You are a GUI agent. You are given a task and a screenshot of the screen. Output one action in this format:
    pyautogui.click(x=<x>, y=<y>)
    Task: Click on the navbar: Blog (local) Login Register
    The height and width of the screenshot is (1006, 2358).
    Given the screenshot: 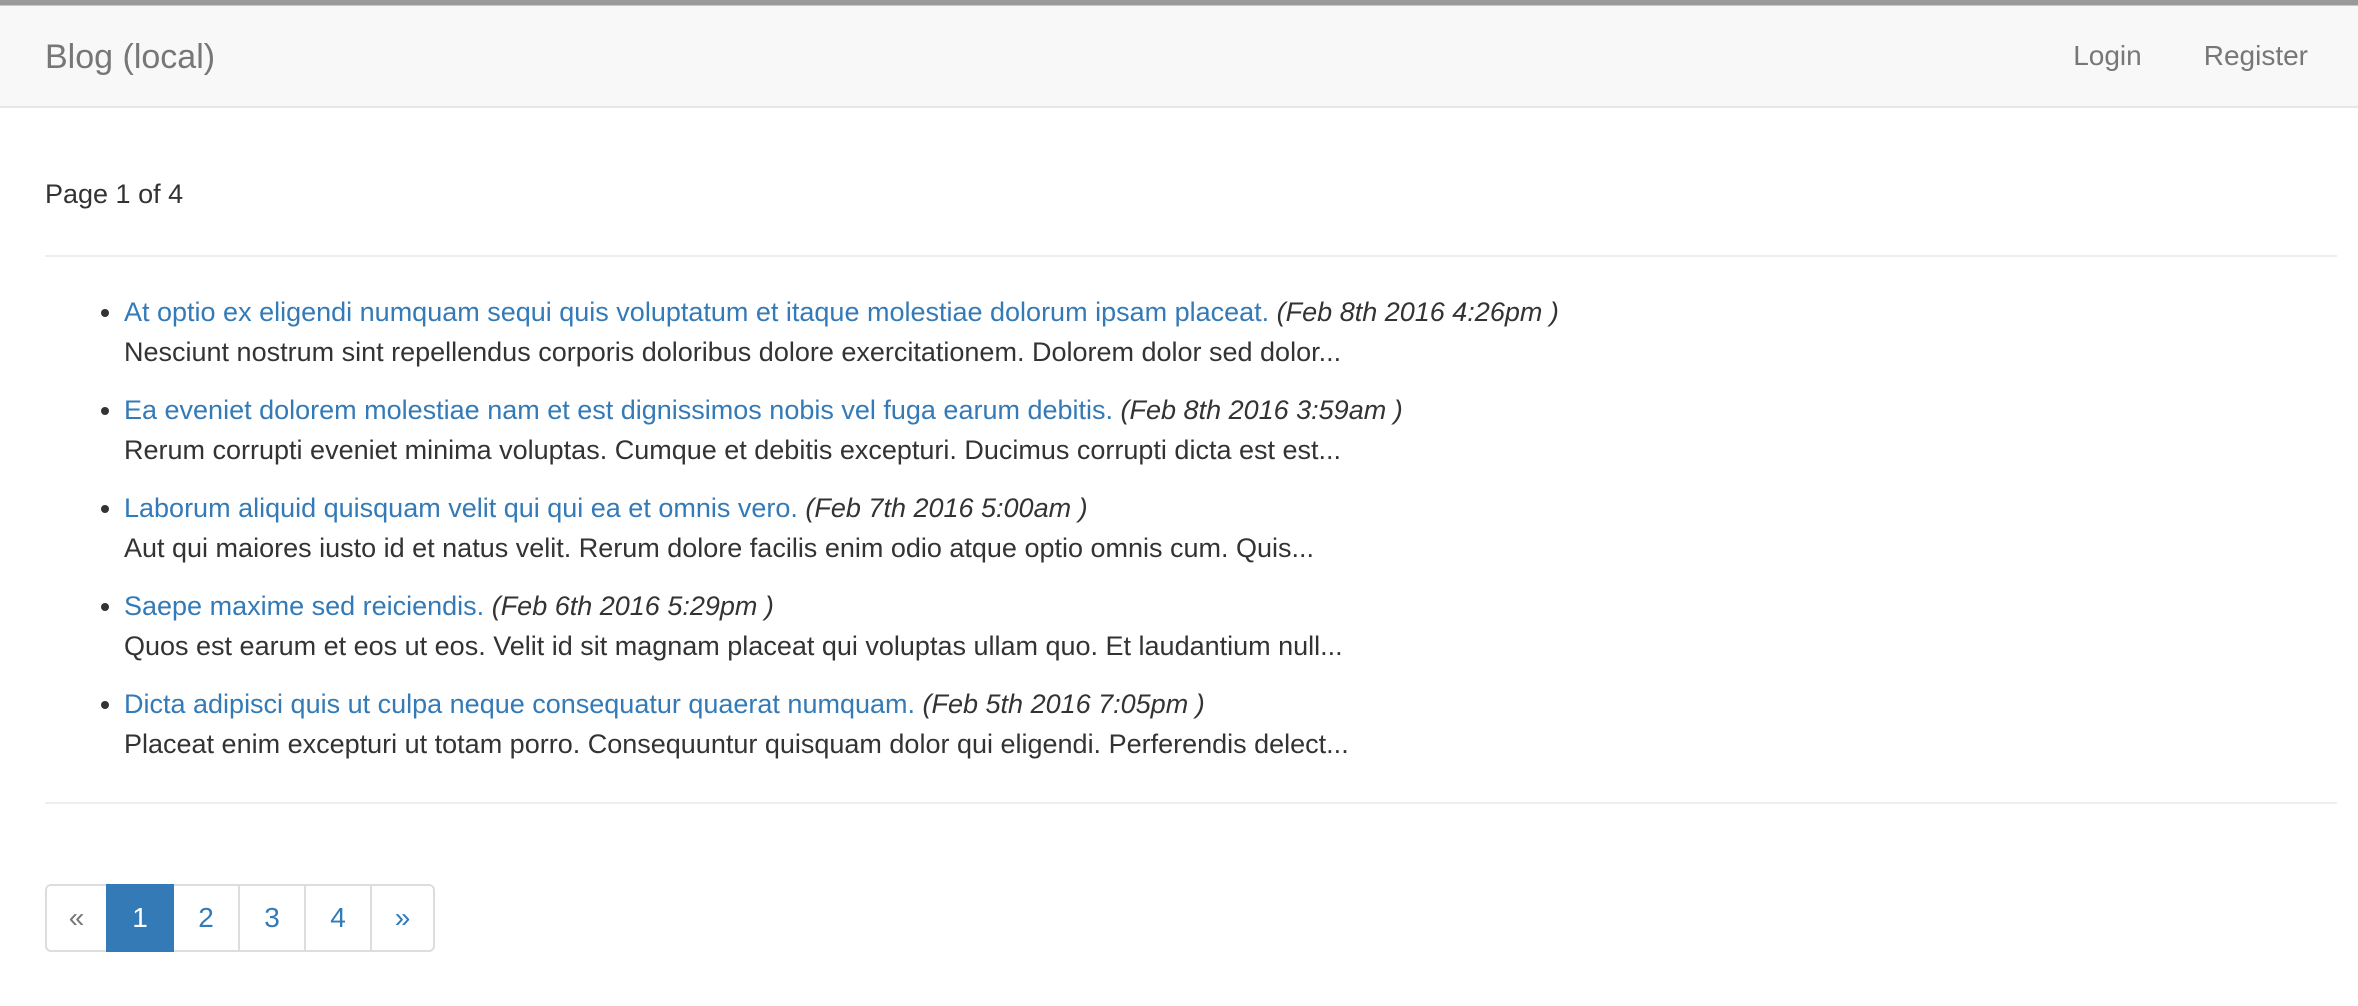 What is the action you would take?
    pyautogui.click(x=1179, y=57)
    